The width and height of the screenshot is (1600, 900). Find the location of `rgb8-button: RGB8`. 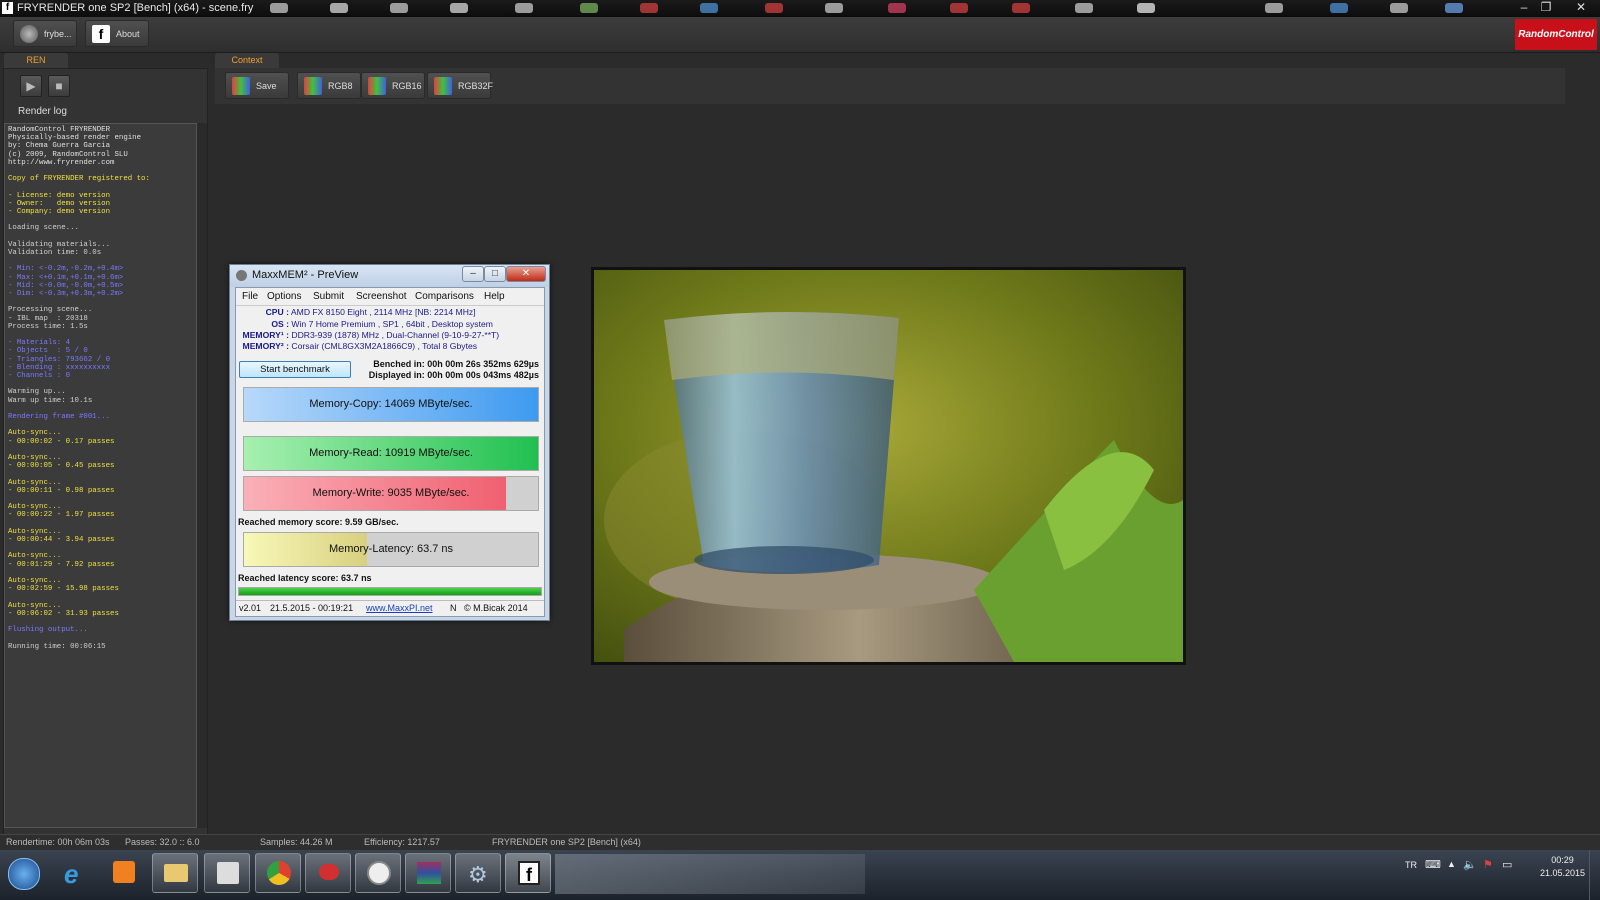

rgb8-button: RGB8 is located at coordinates (329, 85).